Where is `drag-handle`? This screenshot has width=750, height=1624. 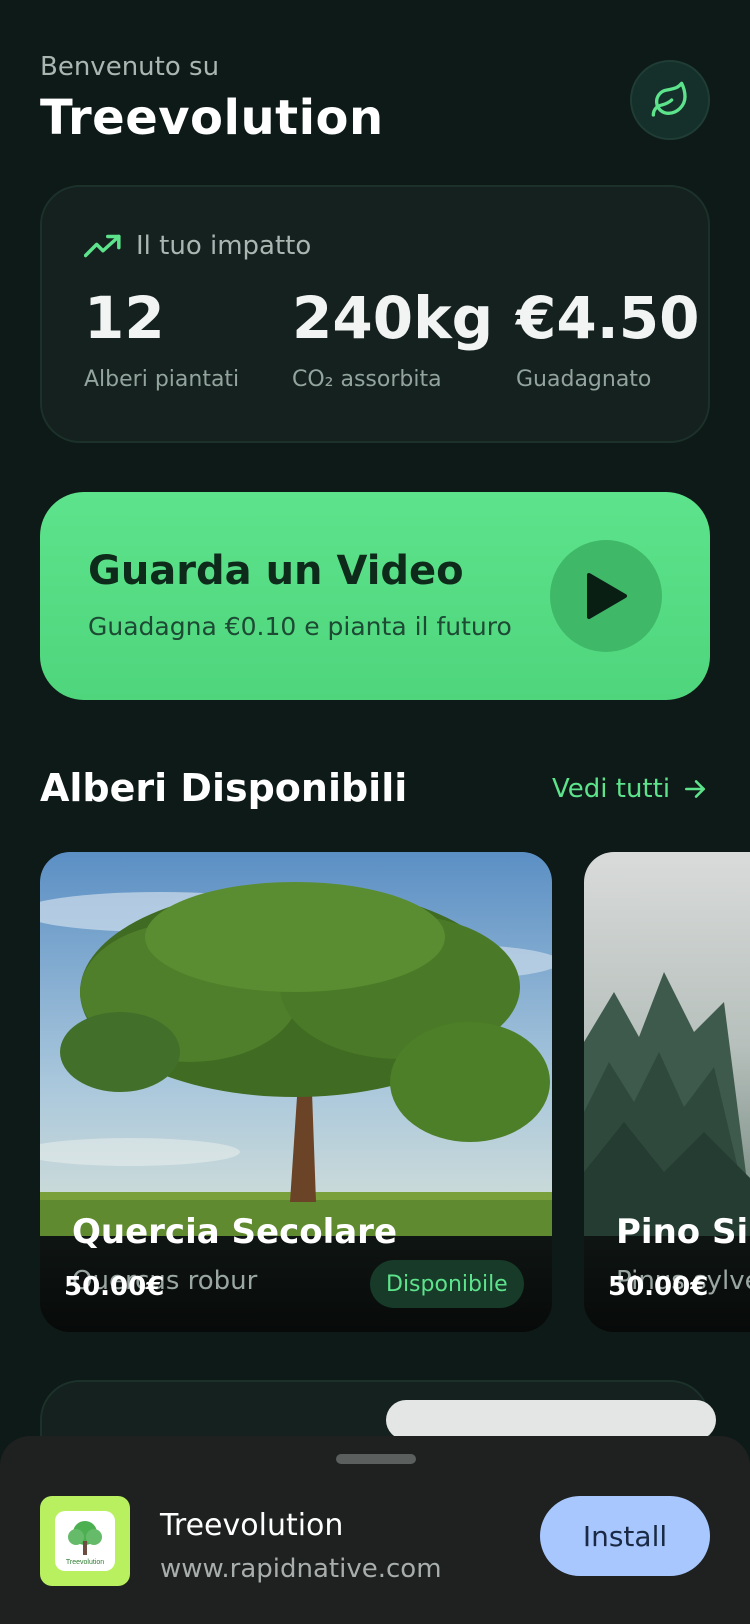 drag-handle is located at coordinates (376, 1459).